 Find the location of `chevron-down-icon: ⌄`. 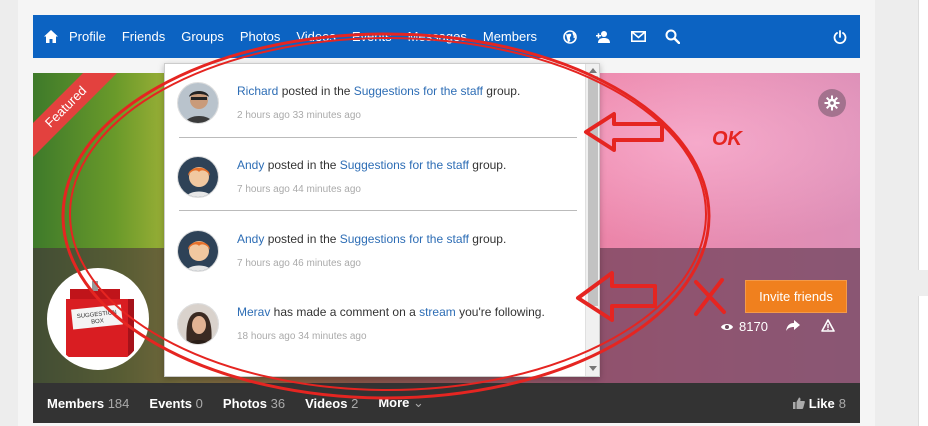

chevron-down-icon: ⌄ is located at coordinates (418, 402).